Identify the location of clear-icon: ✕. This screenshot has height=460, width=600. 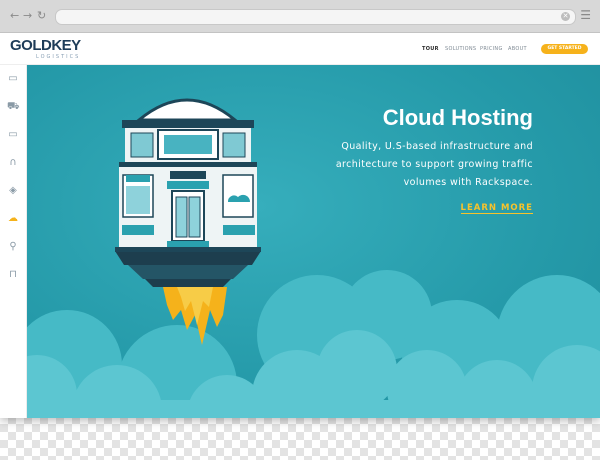
(565, 16).